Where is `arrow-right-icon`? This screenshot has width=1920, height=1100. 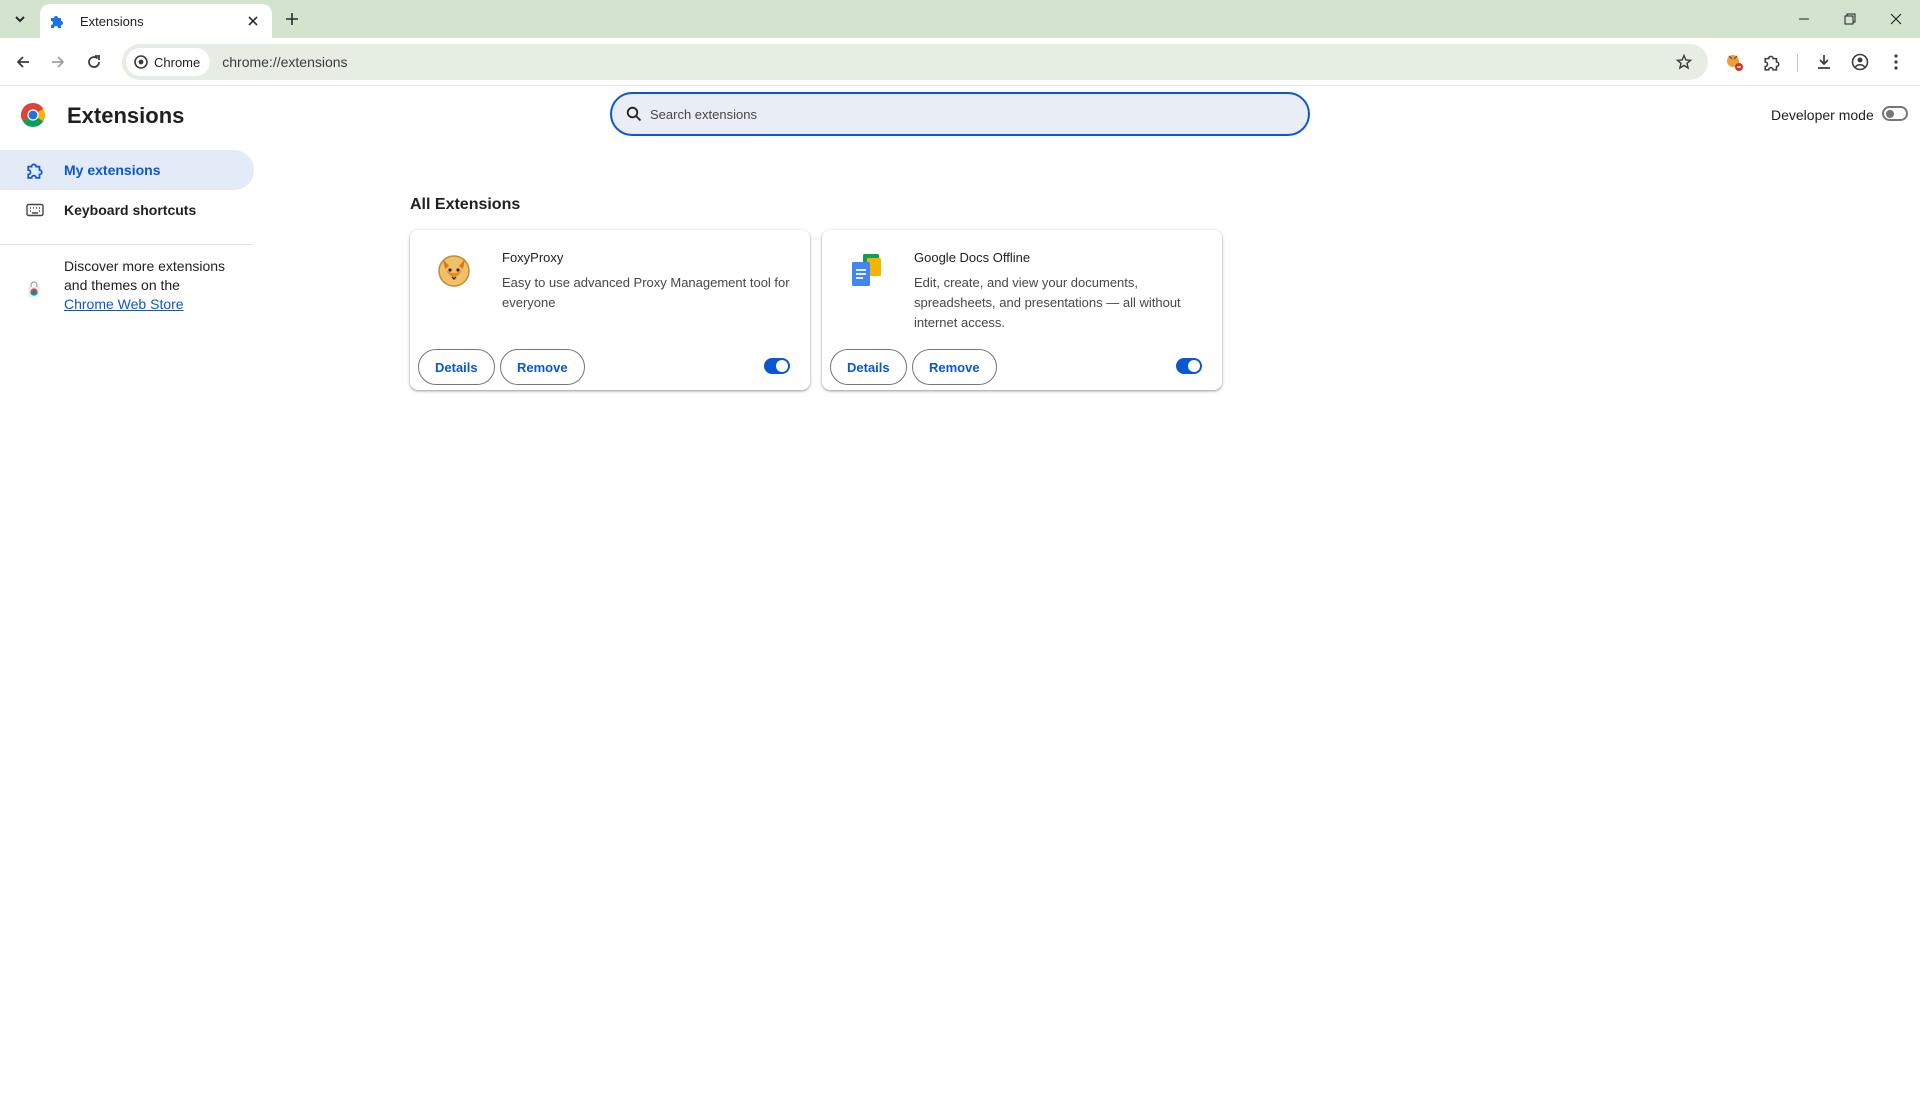
arrow-right-icon is located at coordinates (58, 62).